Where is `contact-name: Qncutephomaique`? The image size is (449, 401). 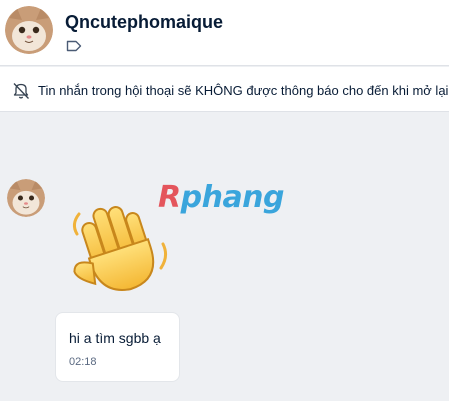 contact-name: Qncutephomaique is located at coordinates (144, 22).